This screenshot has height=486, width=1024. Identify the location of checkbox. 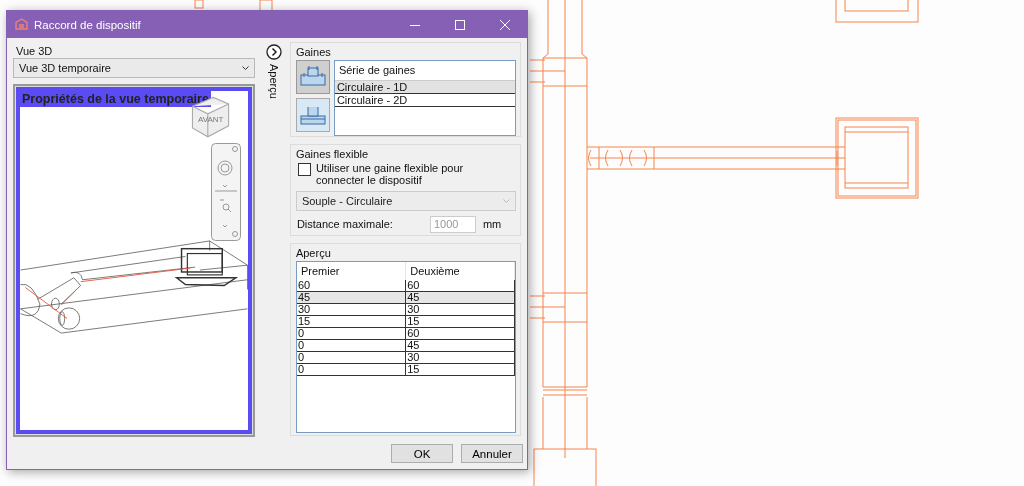
(304, 169).